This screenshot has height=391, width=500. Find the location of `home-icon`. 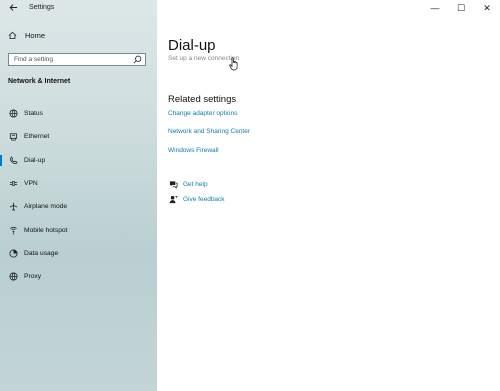

home-icon is located at coordinates (12, 35).